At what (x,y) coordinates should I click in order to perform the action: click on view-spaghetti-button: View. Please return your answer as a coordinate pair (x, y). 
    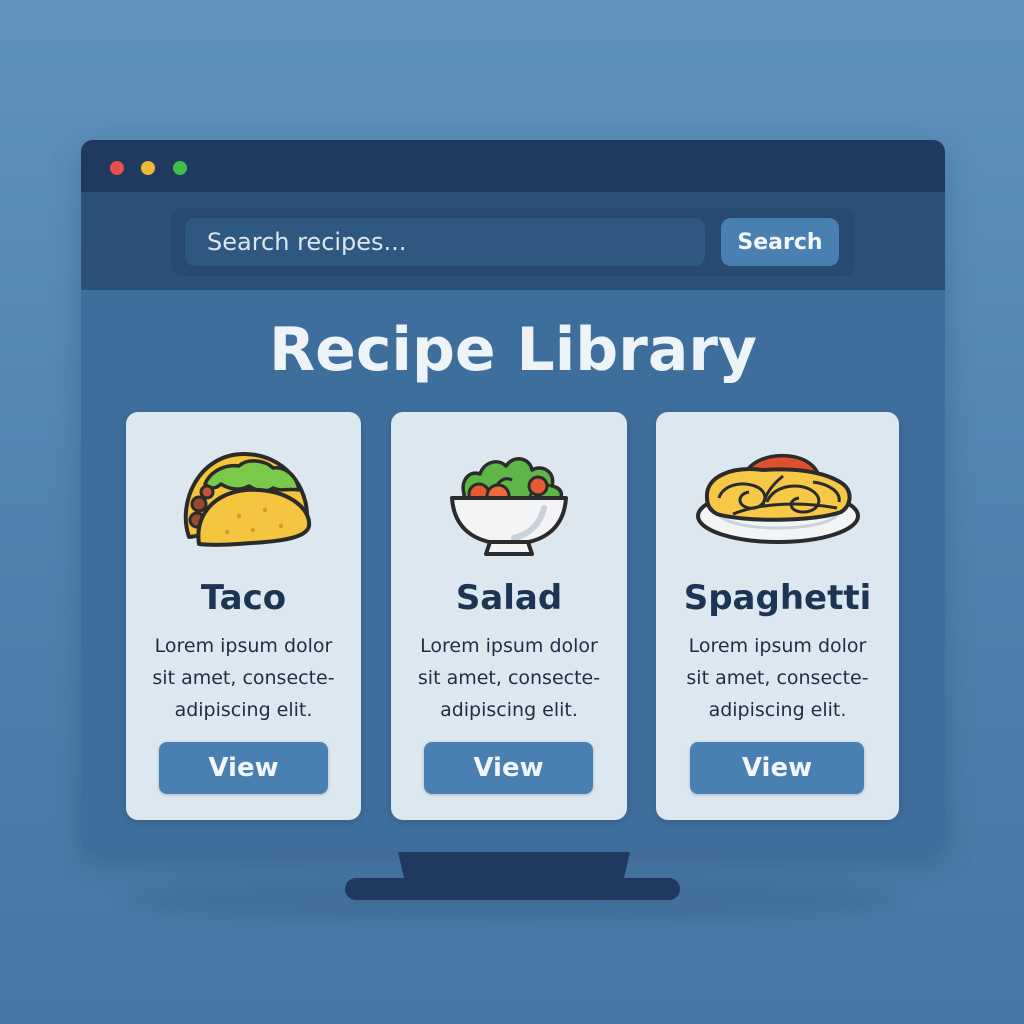
    Looking at the image, I should click on (777, 768).